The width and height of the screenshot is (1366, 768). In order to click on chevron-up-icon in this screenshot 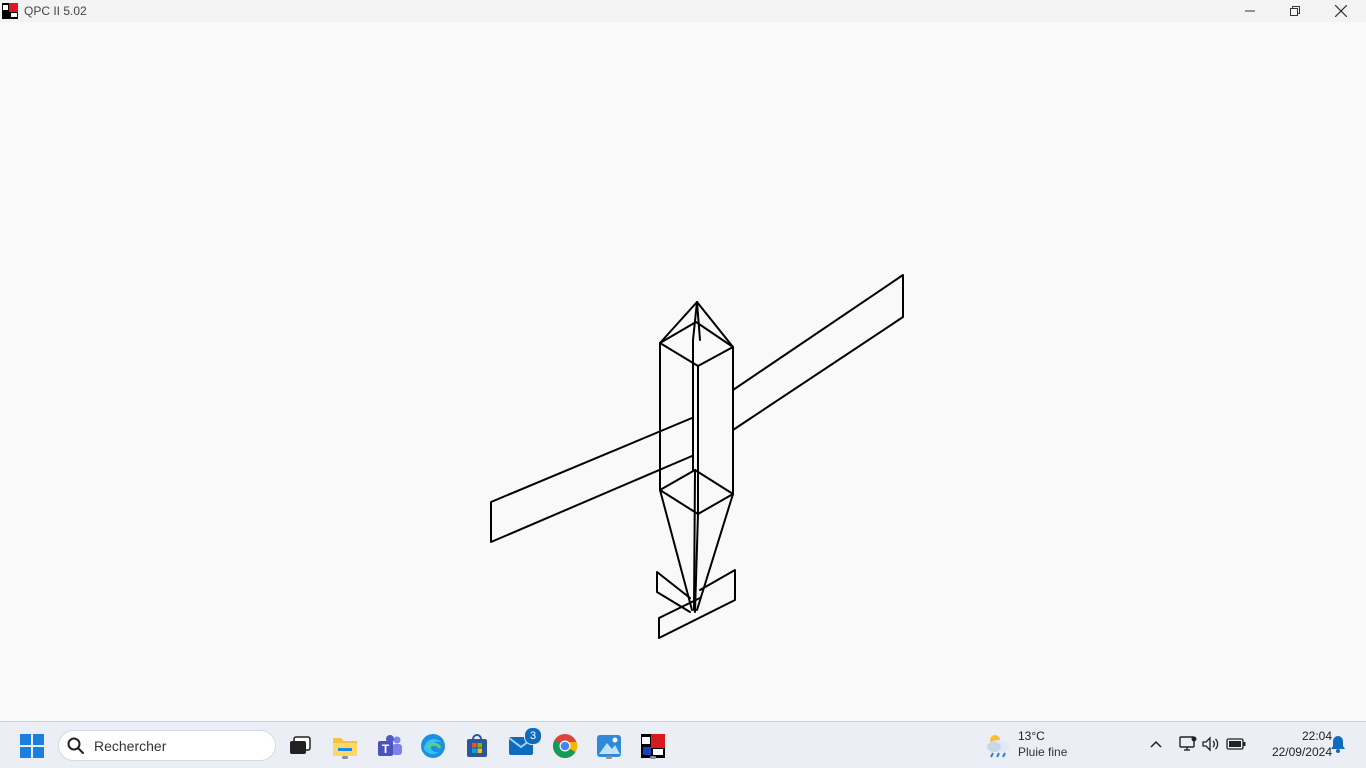, I will do `click(1156, 744)`.